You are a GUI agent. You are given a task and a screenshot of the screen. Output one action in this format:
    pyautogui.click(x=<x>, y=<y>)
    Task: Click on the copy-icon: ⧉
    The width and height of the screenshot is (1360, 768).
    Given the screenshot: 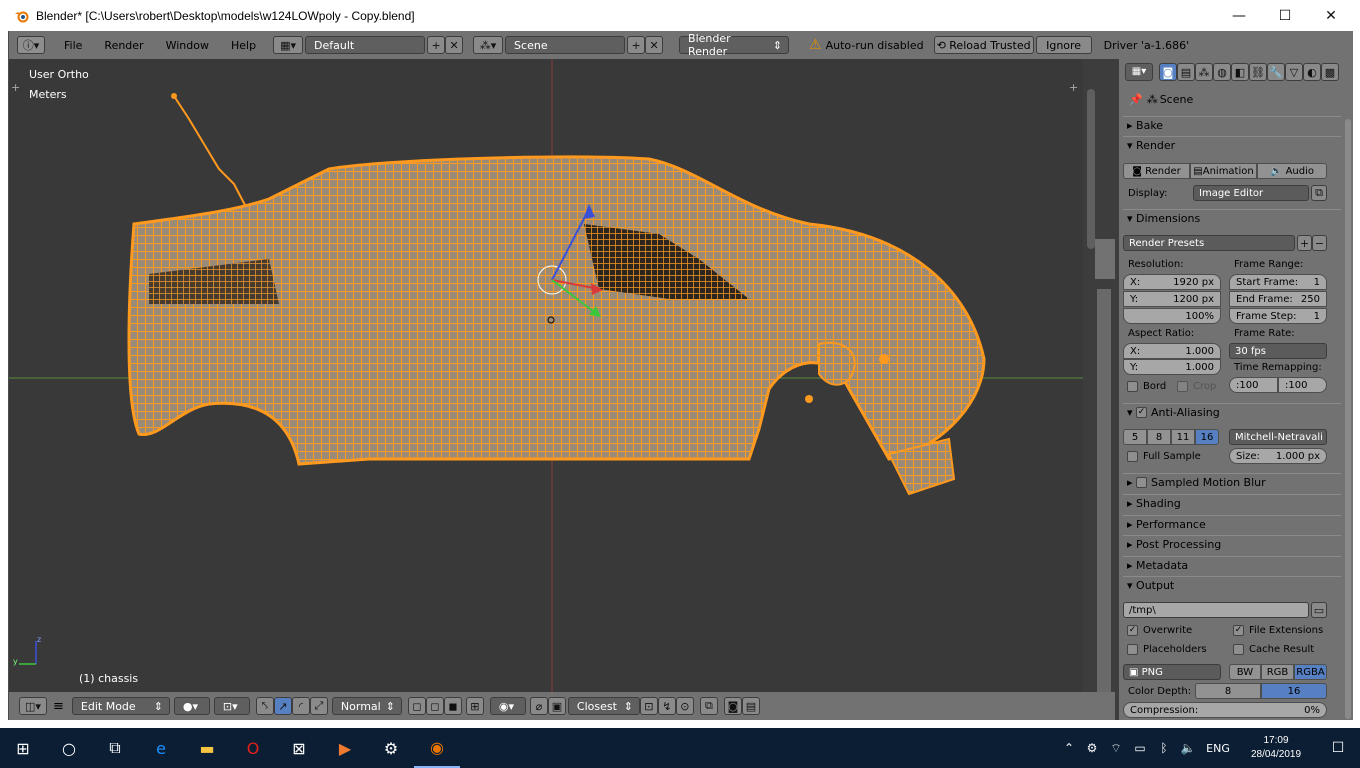 What is the action you would take?
    pyautogui.click(x=708, y=706)
    